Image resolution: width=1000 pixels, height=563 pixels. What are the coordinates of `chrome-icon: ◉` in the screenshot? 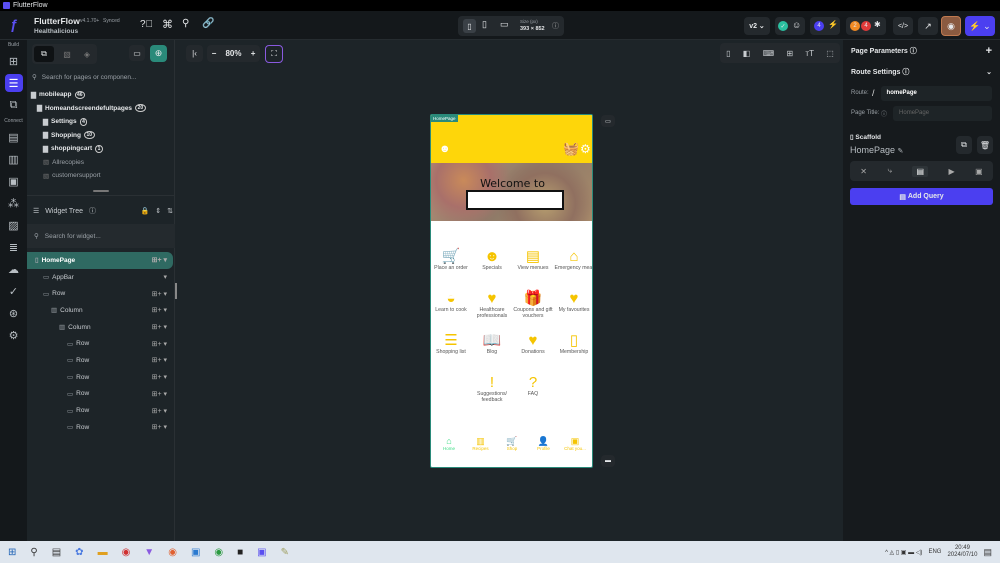 It's located at (126, 552).